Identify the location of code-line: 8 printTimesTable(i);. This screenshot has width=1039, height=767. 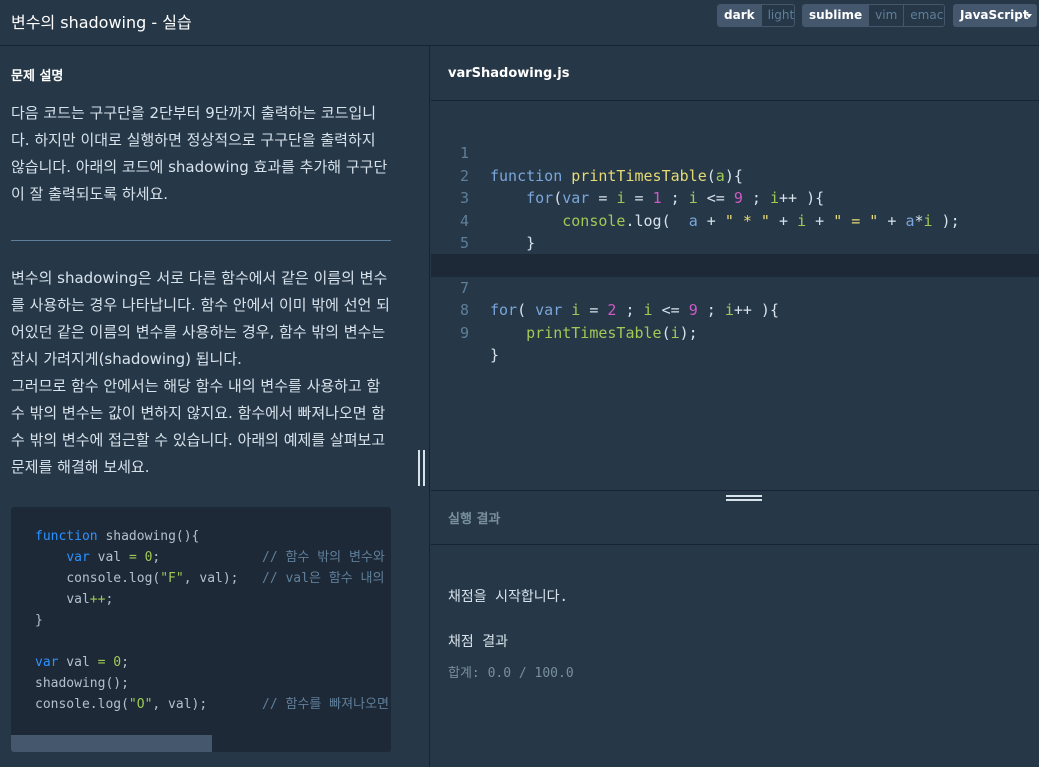
(735, 309).